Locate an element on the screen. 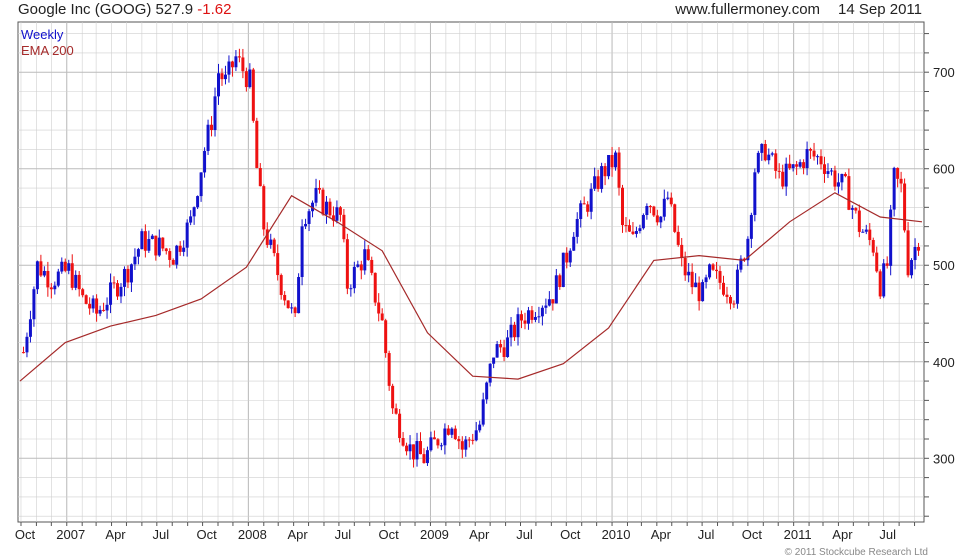  legend-ema: EMA 200 is located at coordinates (47, 50).